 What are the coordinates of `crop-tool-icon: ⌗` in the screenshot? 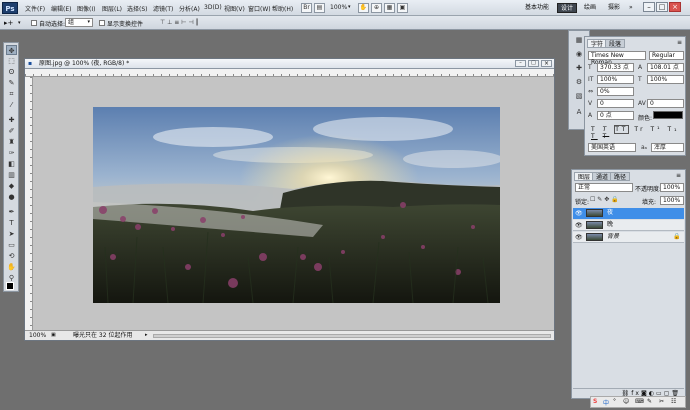 It's located at (11, 94).